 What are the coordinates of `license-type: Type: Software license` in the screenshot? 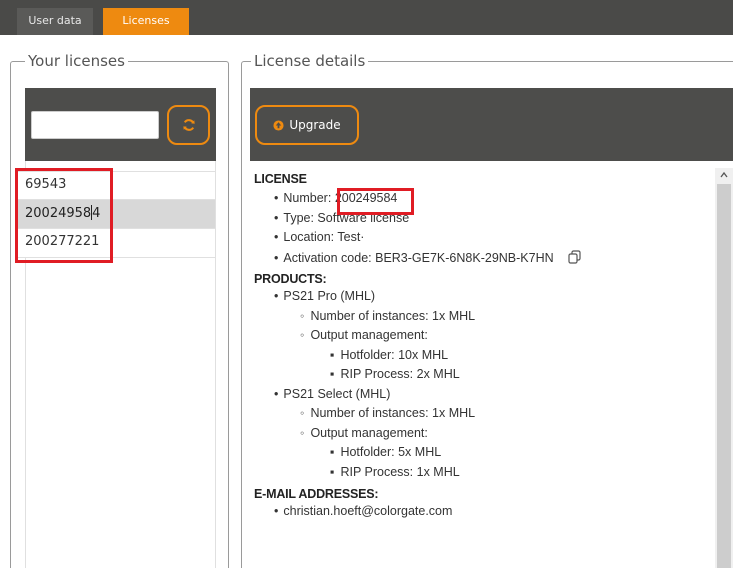 It's located at (482, 221).